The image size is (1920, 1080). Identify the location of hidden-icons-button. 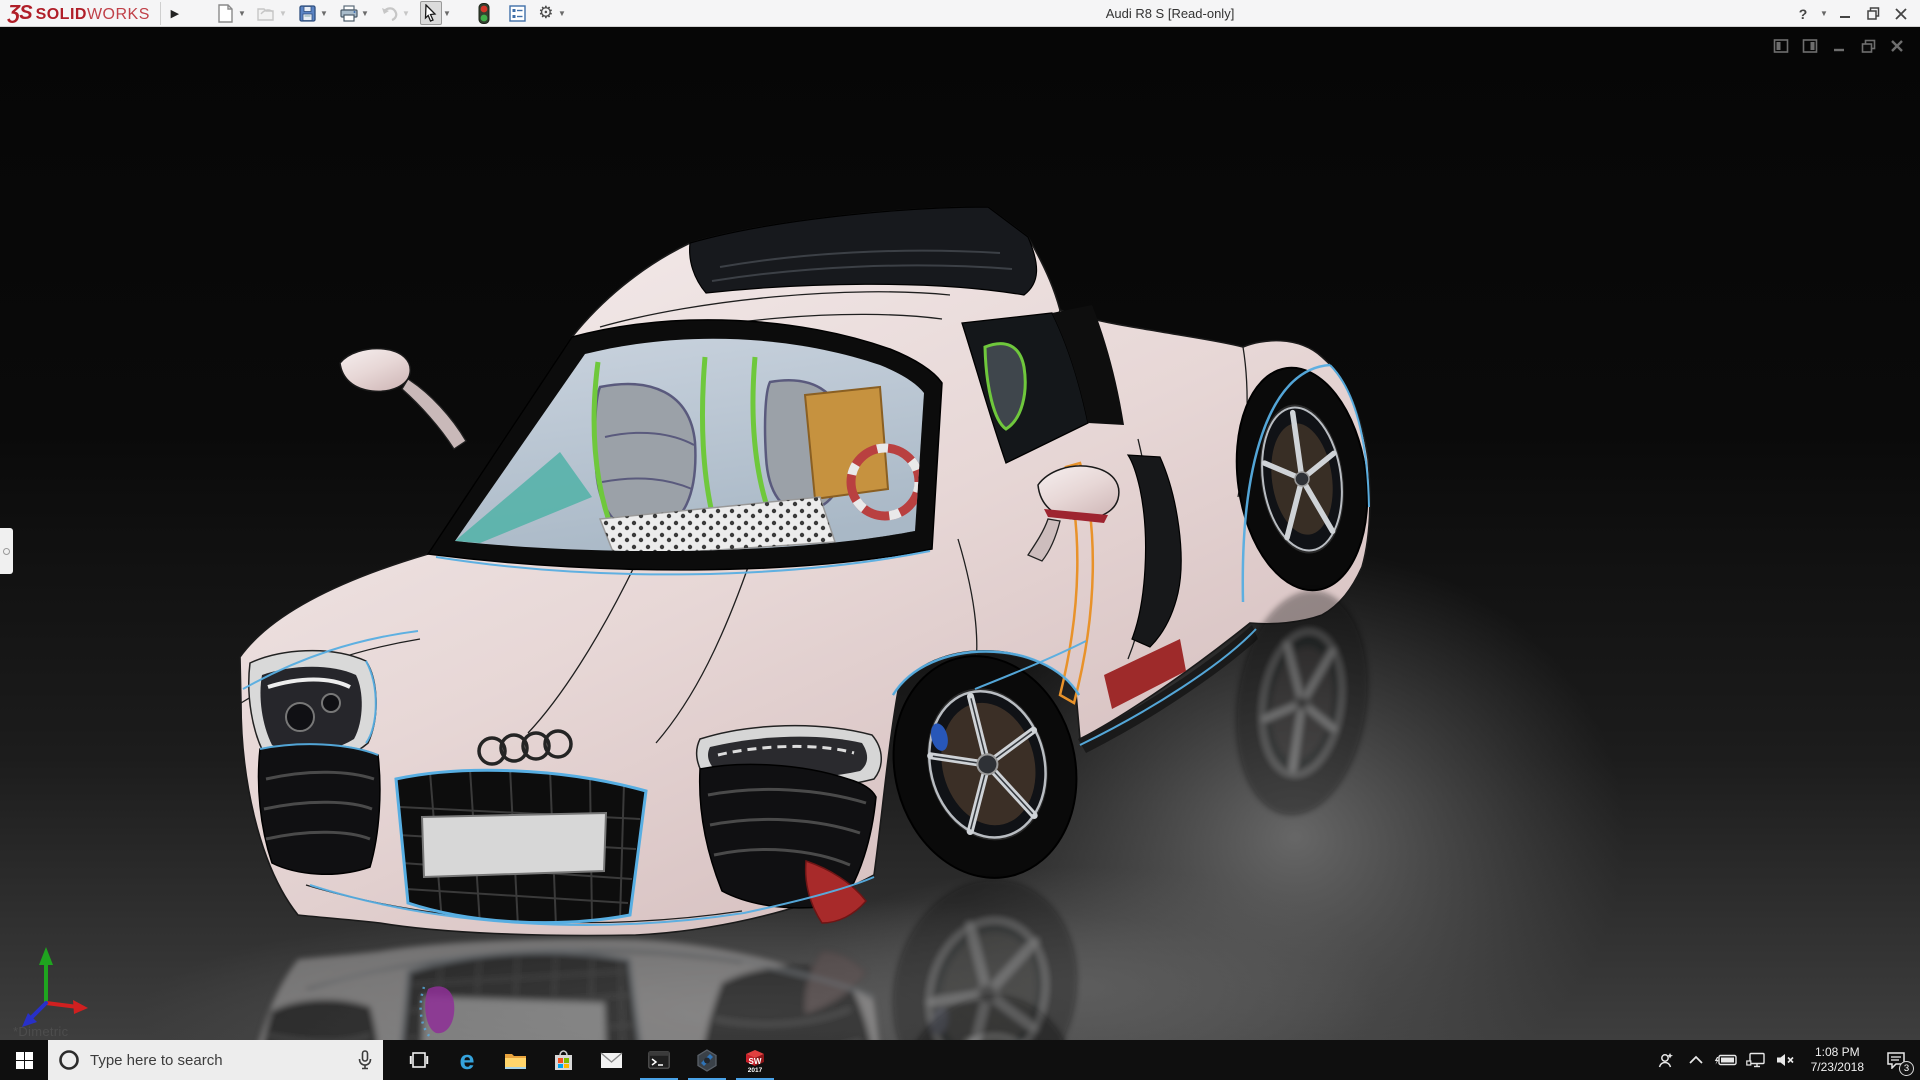
(1696, 1060).